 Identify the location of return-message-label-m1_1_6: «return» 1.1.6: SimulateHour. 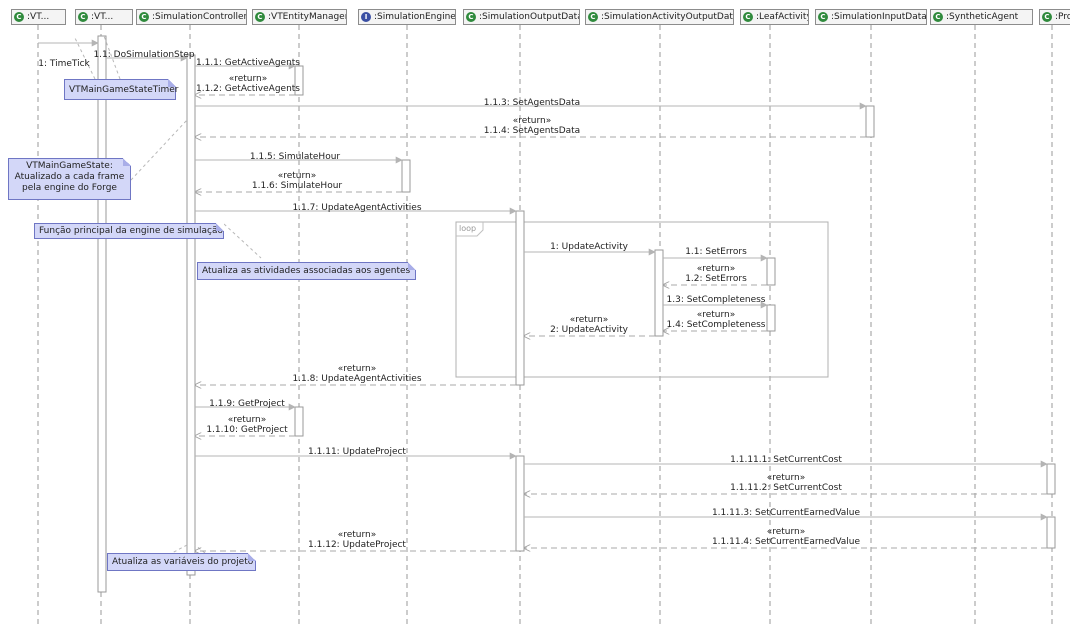
(297, 181).